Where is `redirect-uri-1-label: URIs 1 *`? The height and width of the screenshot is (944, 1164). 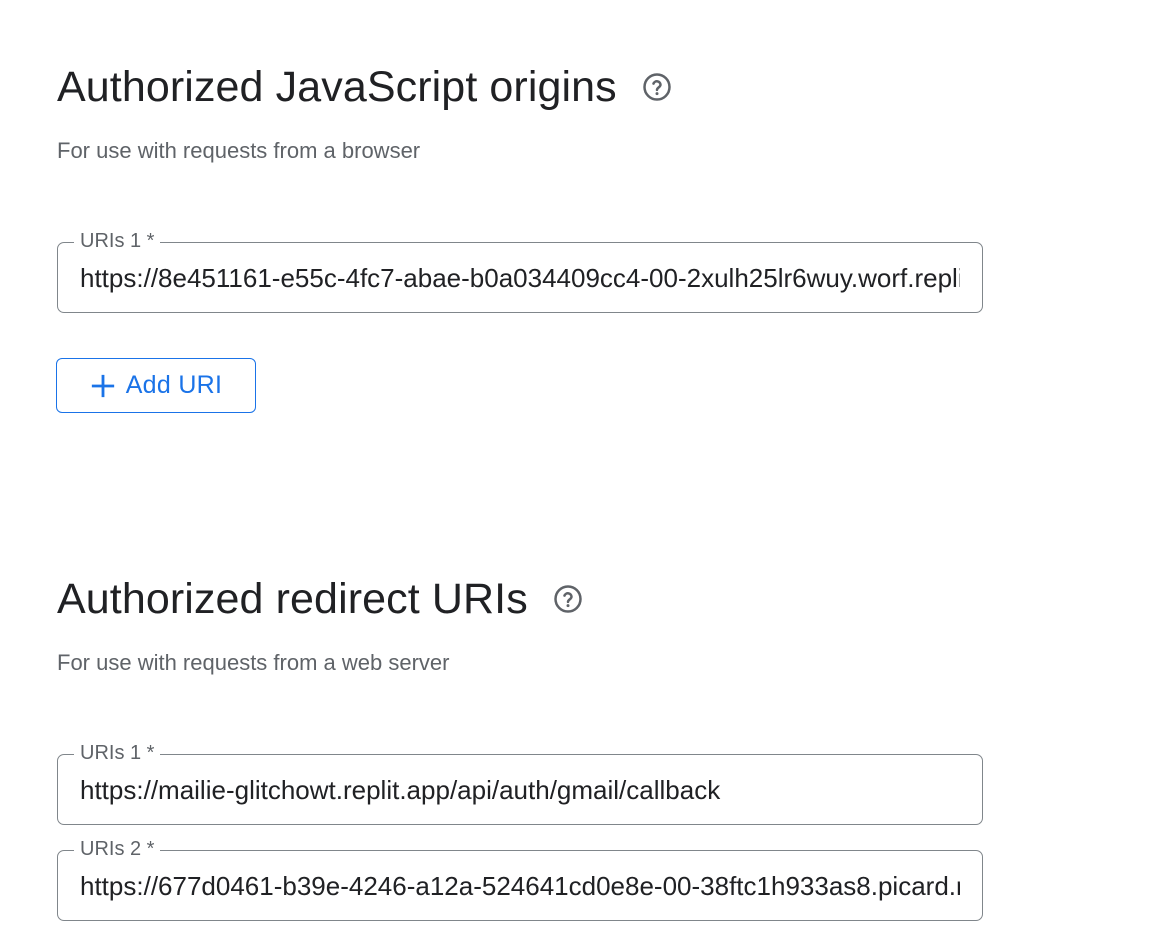 redirect-uri-1-label: URIs 1 * is located at coordinates (117, 753).